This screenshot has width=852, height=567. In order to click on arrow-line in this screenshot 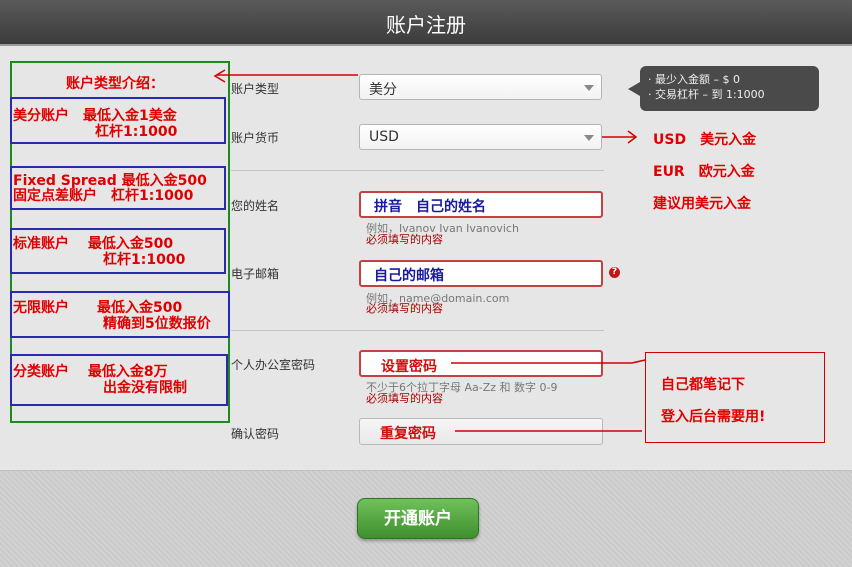, I will do `click(638, 361)`.